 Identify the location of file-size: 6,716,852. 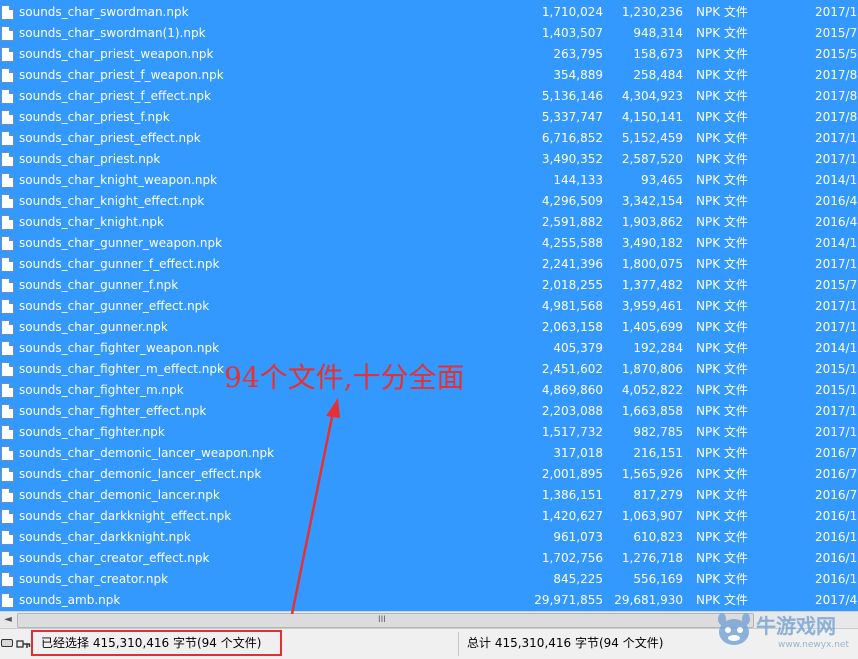
(572, 138).